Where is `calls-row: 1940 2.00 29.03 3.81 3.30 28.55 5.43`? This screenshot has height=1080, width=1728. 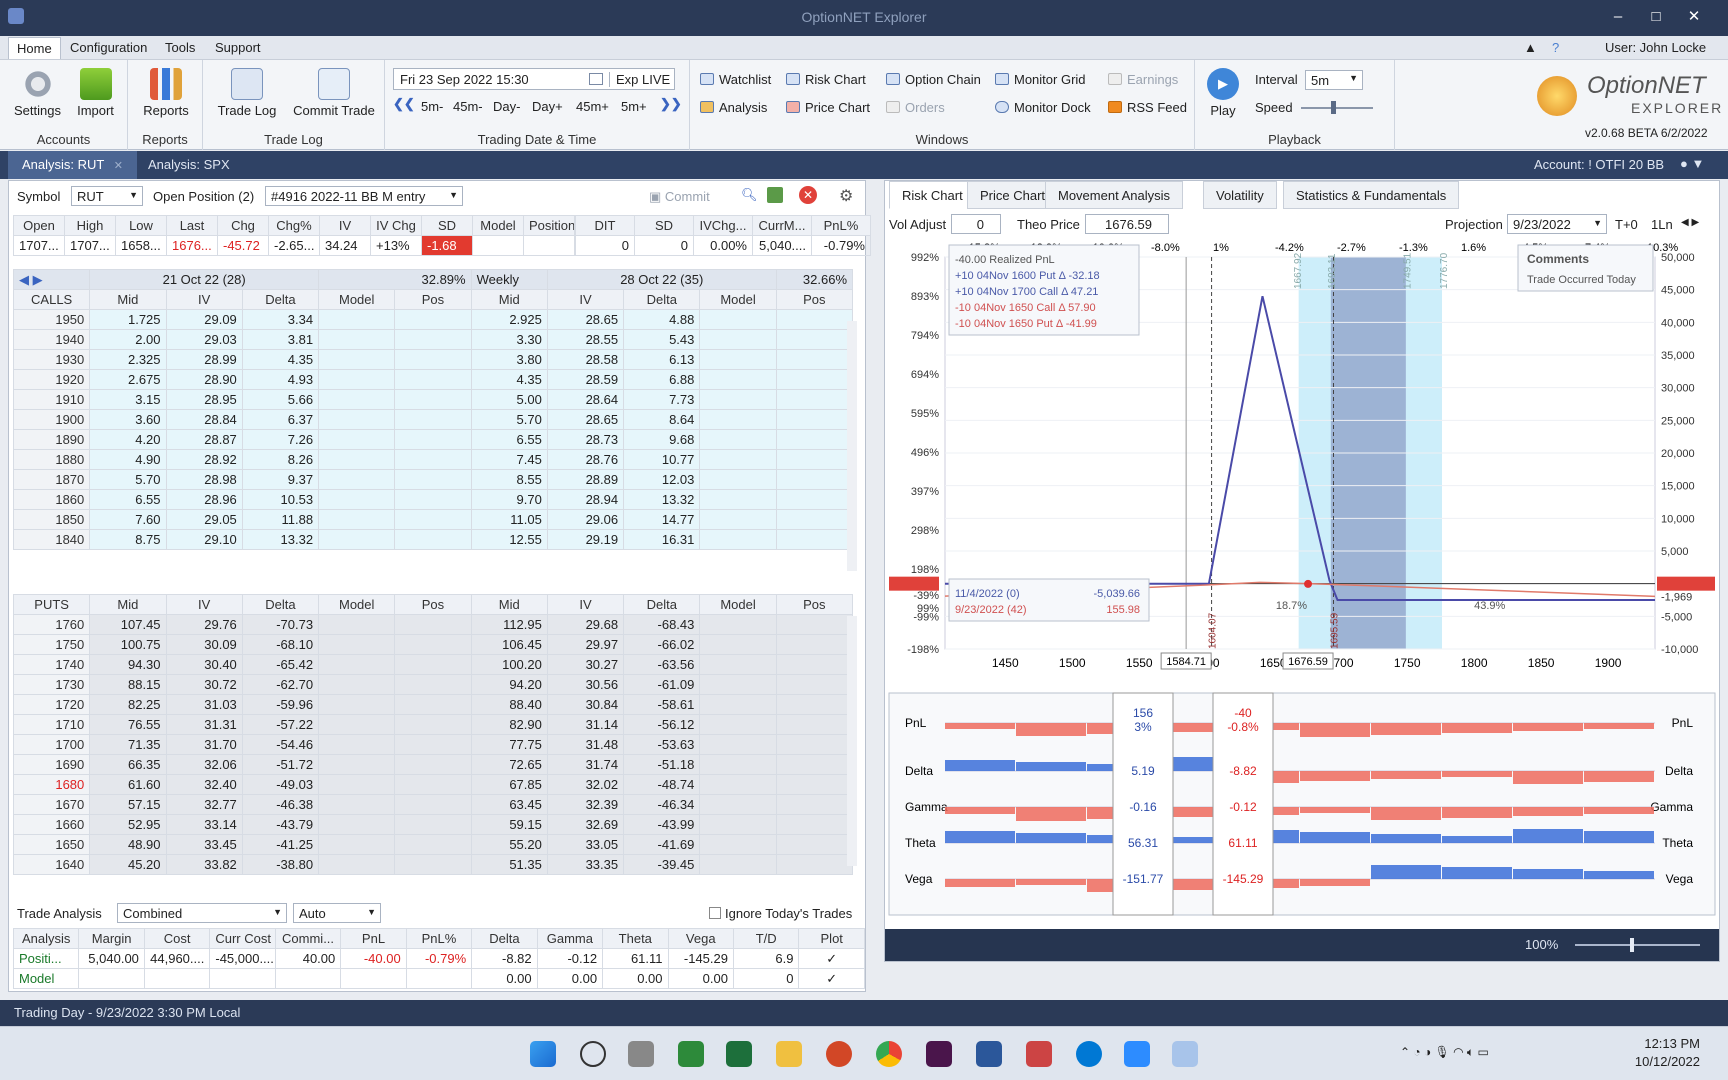 calls-row: 1940 2.00 29.03 3.81 3.30 28.55 5.43 is located at coordinates (433, 339).